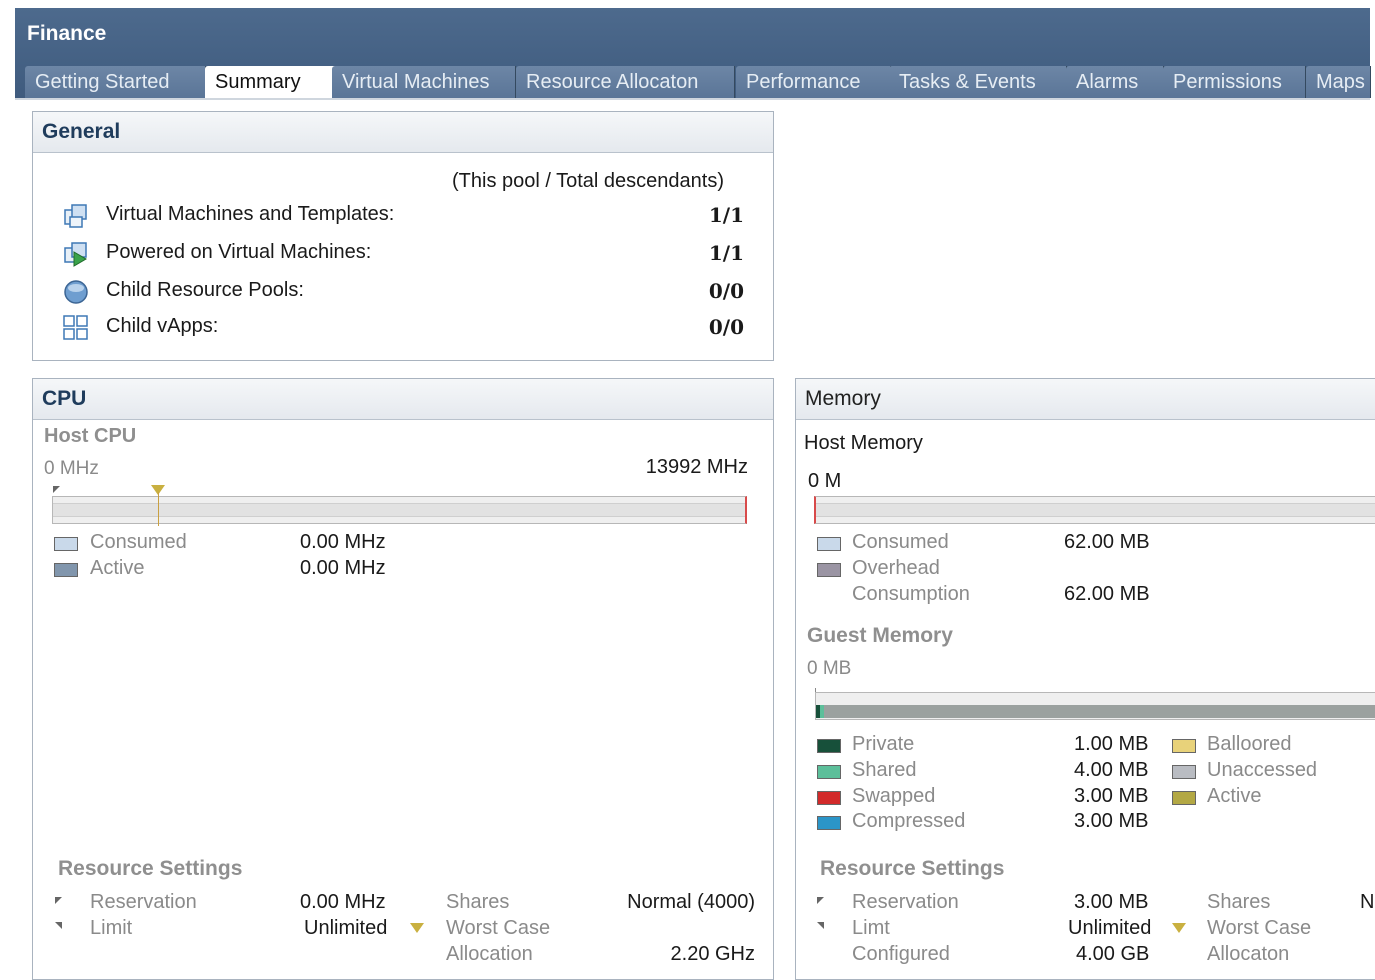  Describe the element at coordinates (829, 798) in the screenshot. I see `swapped-swatch` at that location.